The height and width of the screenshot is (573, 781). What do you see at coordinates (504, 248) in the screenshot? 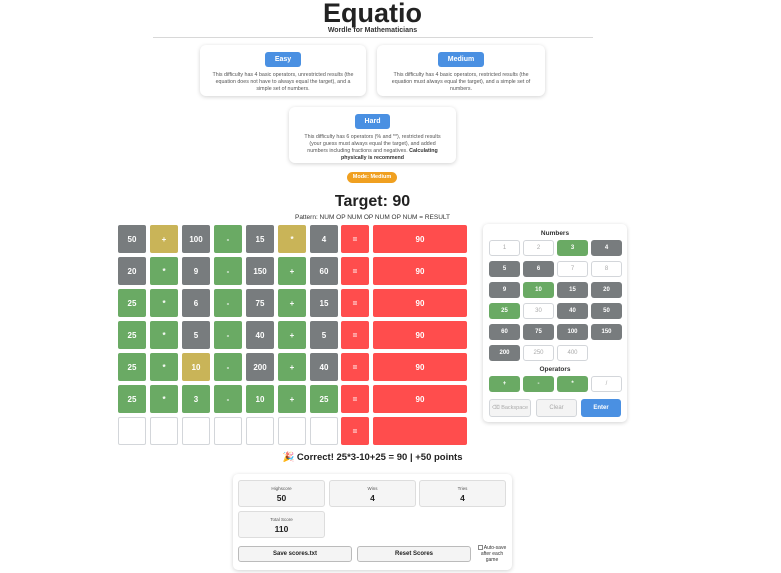
I see `number-key: 1` at bounding box center [504, 248].